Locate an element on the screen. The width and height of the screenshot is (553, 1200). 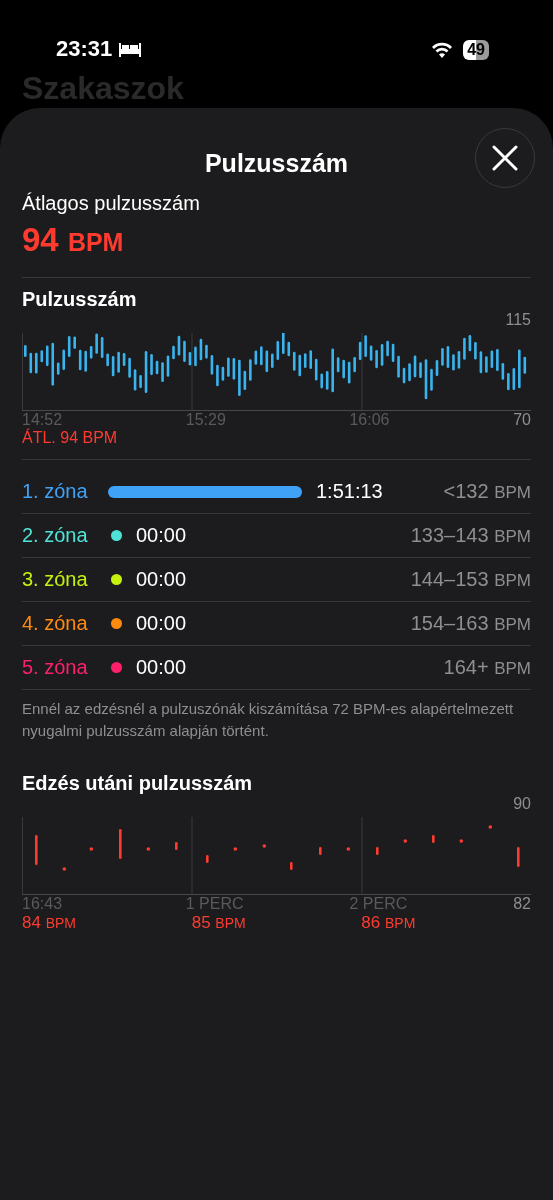
axis-label: 115 is located at coordinates (518, 319).